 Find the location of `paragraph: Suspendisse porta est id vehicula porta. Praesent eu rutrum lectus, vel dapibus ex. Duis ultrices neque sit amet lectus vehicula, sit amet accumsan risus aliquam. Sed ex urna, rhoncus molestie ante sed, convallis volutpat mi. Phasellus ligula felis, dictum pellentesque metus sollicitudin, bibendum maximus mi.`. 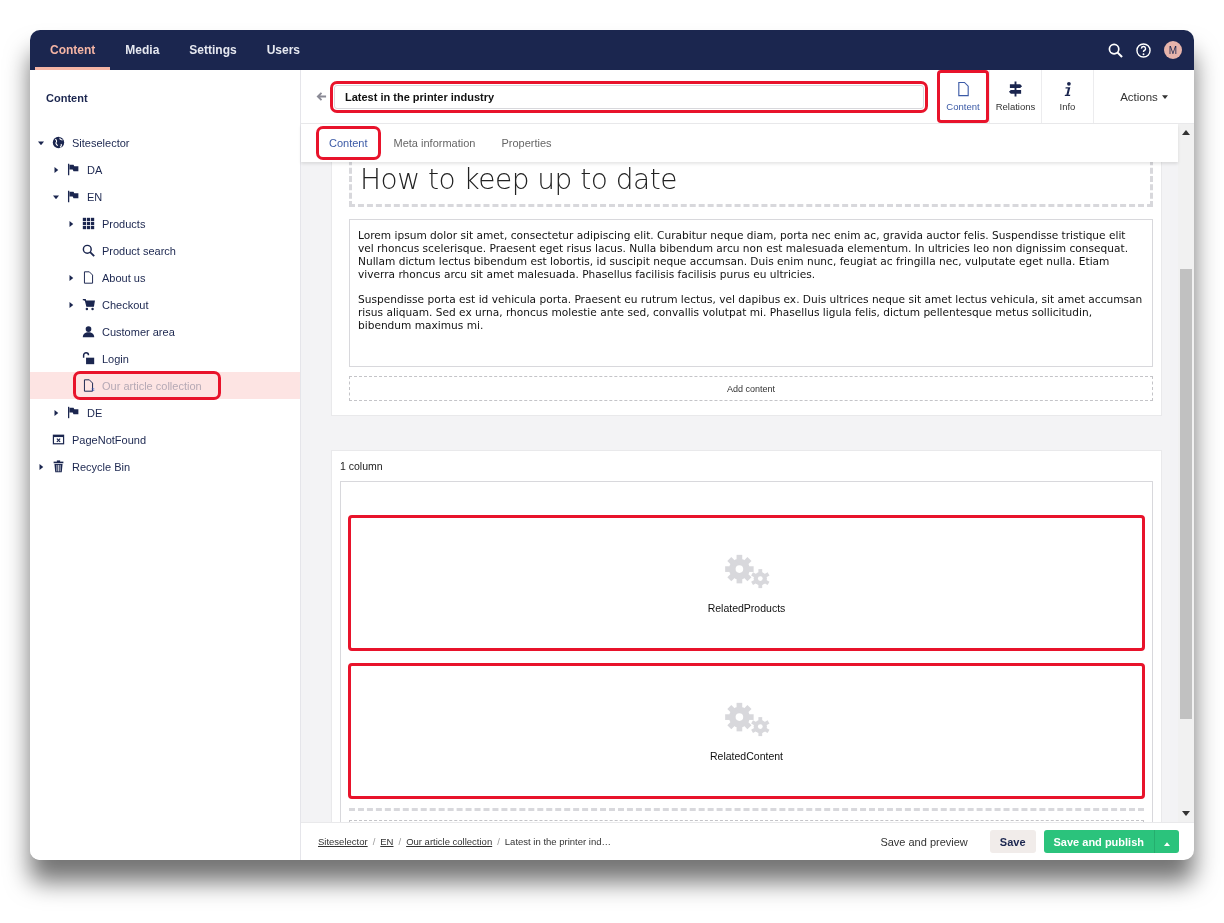

paragraph: Suspendisse porta est id vehicula porta. Praesent eu rutrum lectus, vel dapibus ex. Duis ultrices neque sit amet lectus vehicula, sit amet accumsan risus aliquam. Sed ex urna, rhoncus molestie ante sed, convallis volutpat mi. Phasellus ligula felis, dictum pellentesque metus sollicitudin, bibendum maximus mi. is located at coordinates (751, 312).